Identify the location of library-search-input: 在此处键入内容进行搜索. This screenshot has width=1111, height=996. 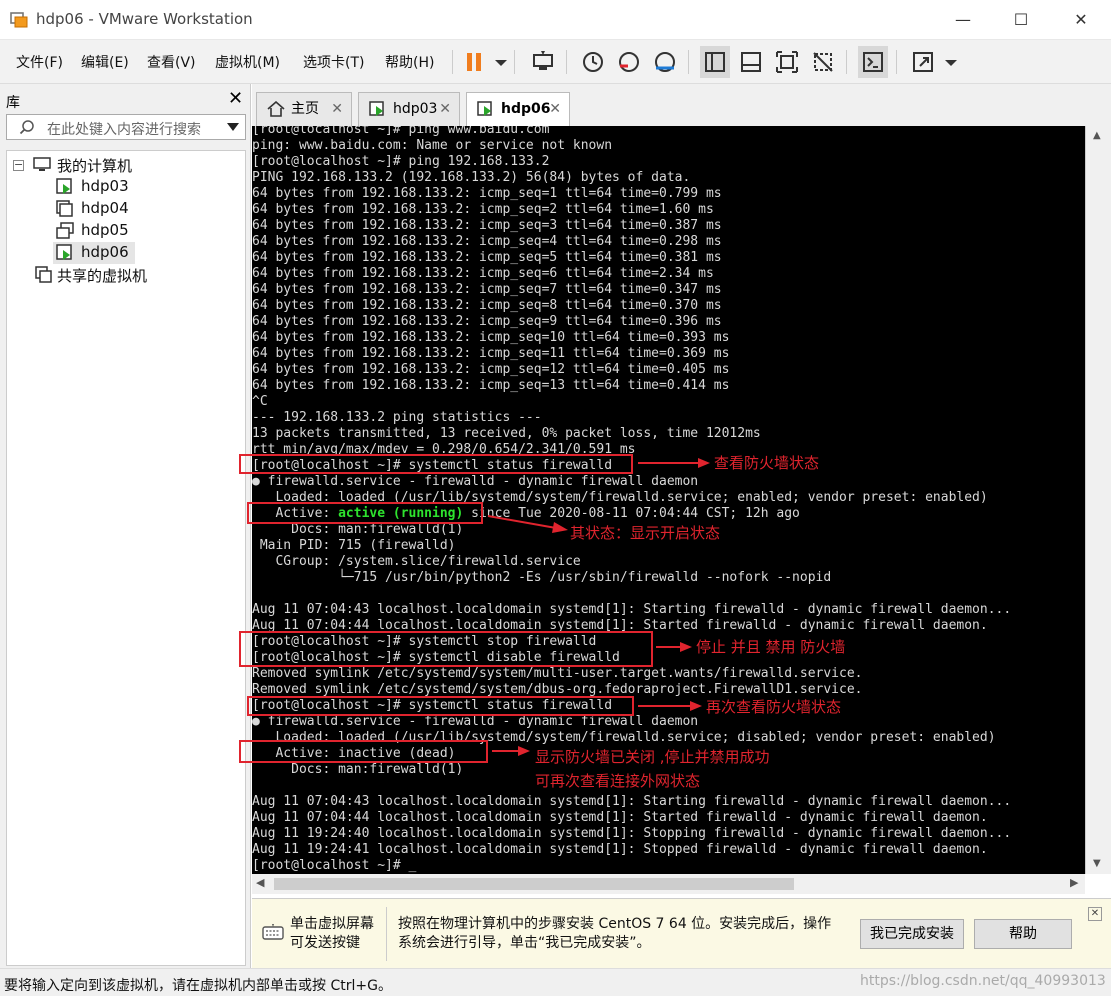
(126, 127).